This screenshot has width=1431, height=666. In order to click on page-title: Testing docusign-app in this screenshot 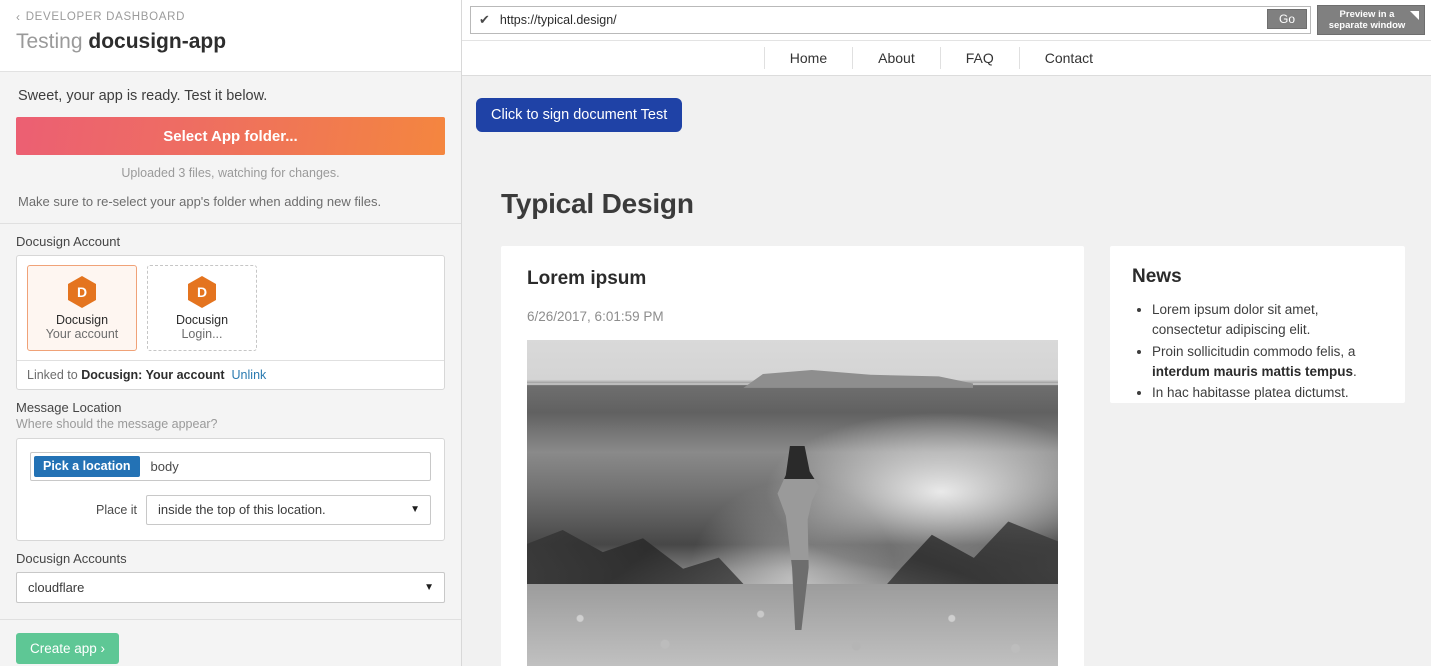, I will do `click(230, 42)`.